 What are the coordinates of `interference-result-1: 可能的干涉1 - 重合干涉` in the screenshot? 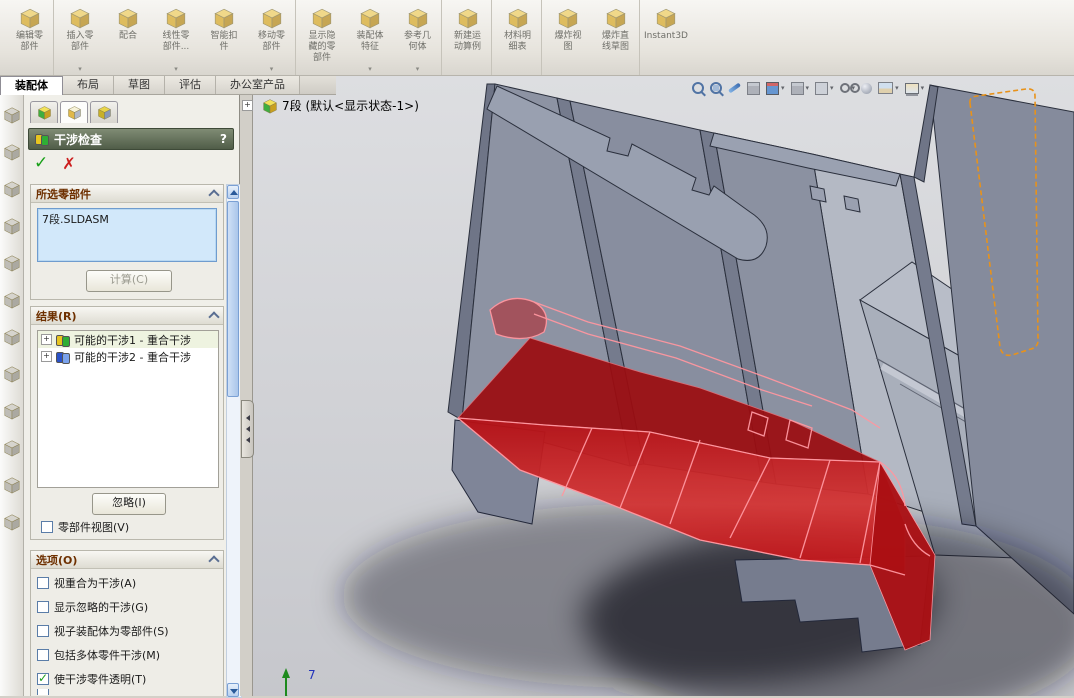 It's located at (128, 339).